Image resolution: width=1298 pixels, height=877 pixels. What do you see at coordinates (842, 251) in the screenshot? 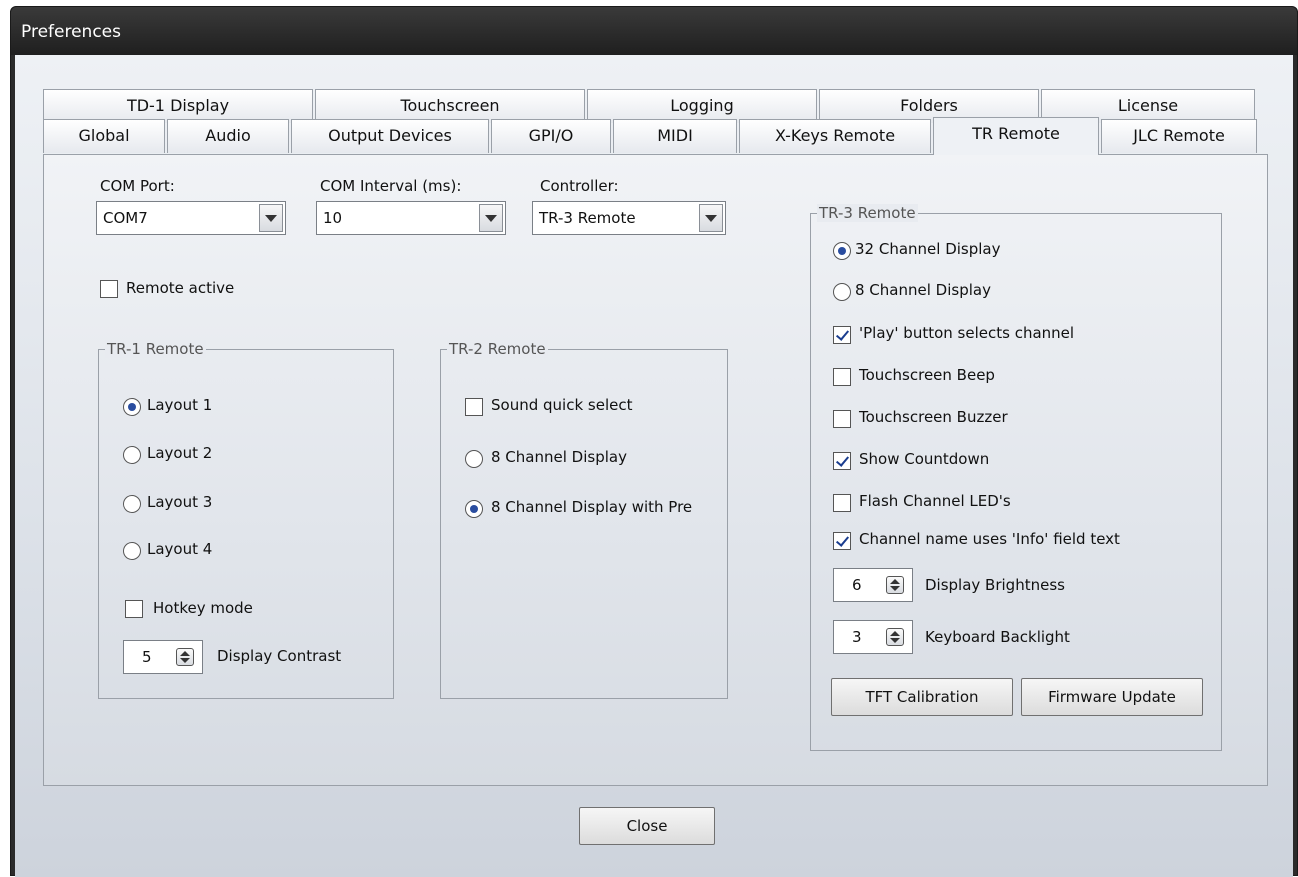
I see `tr3-32-channel-radio` at bounding box center [842, 251].